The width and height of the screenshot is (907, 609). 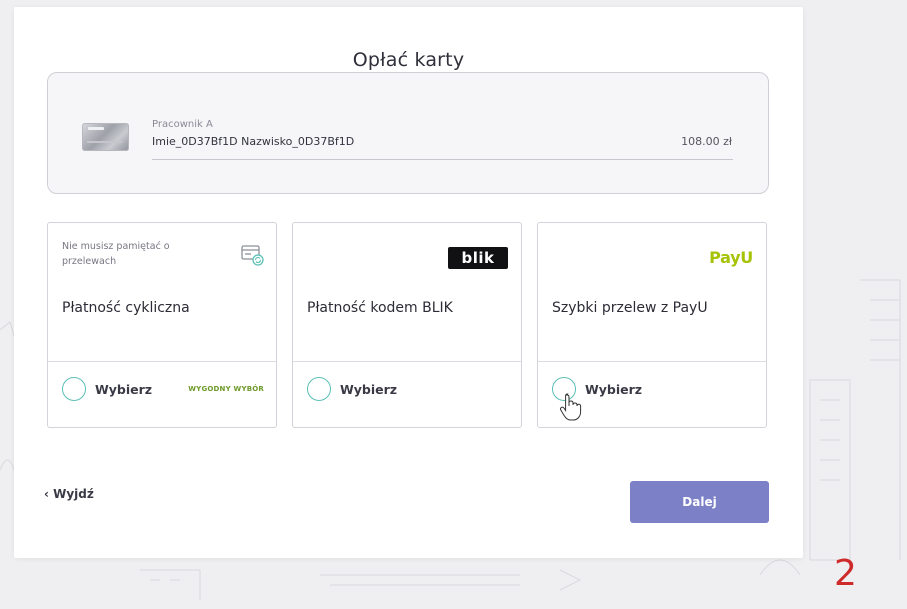 What do you see at coordinates (731, 257) in the screenshot?
I see `payu-logo: PayU` at bounding box center [731, 257].